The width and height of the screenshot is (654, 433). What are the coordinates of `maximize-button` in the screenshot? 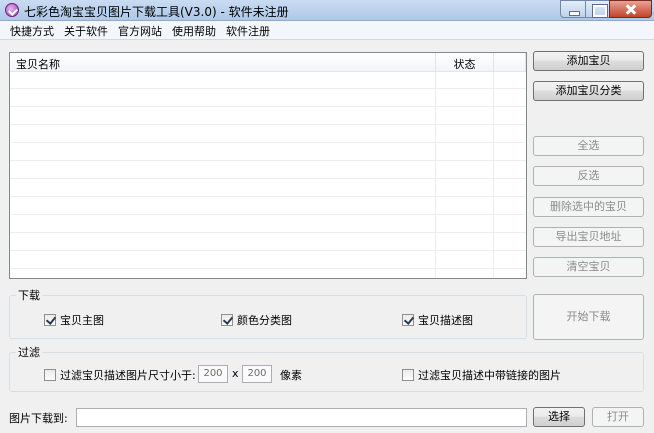 It's located at (597, 9).